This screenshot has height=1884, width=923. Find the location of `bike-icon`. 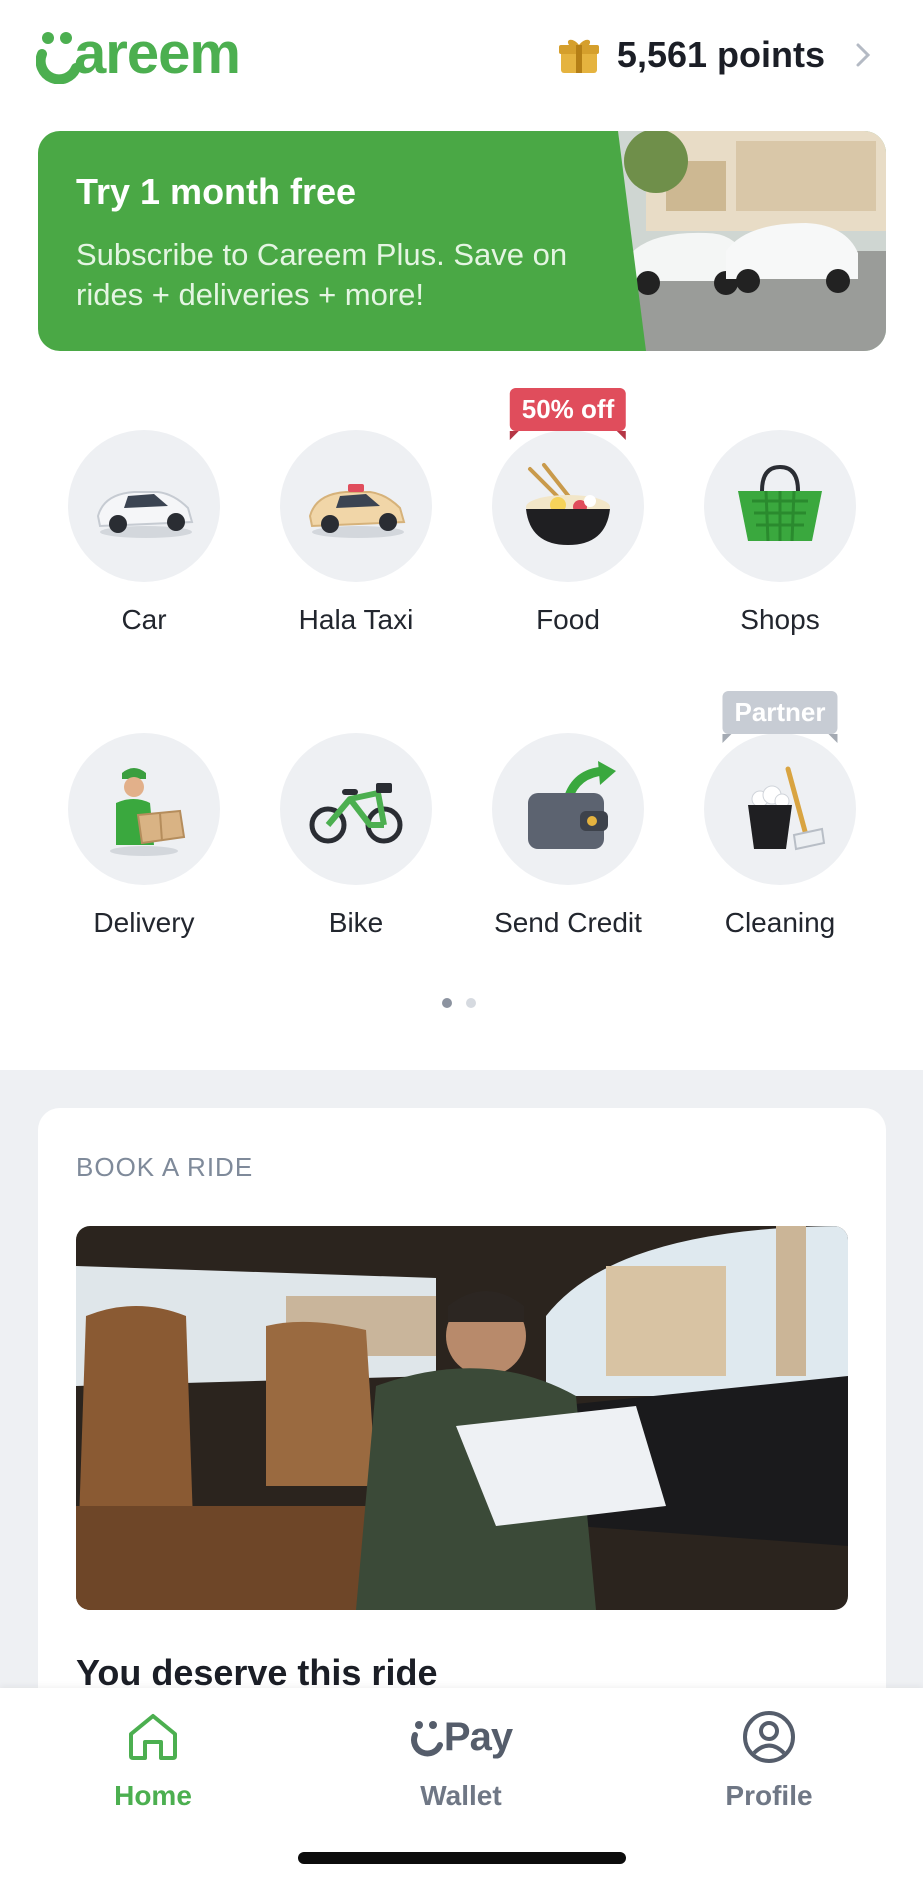

bike-icon is located at coordinates (356, 813).